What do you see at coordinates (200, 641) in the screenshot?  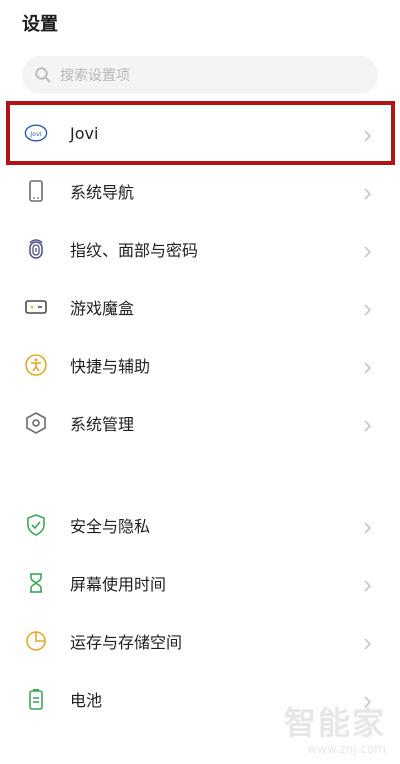 I see `settings-item-storage: 运存与存储空间` at bounding box center [200, 641].